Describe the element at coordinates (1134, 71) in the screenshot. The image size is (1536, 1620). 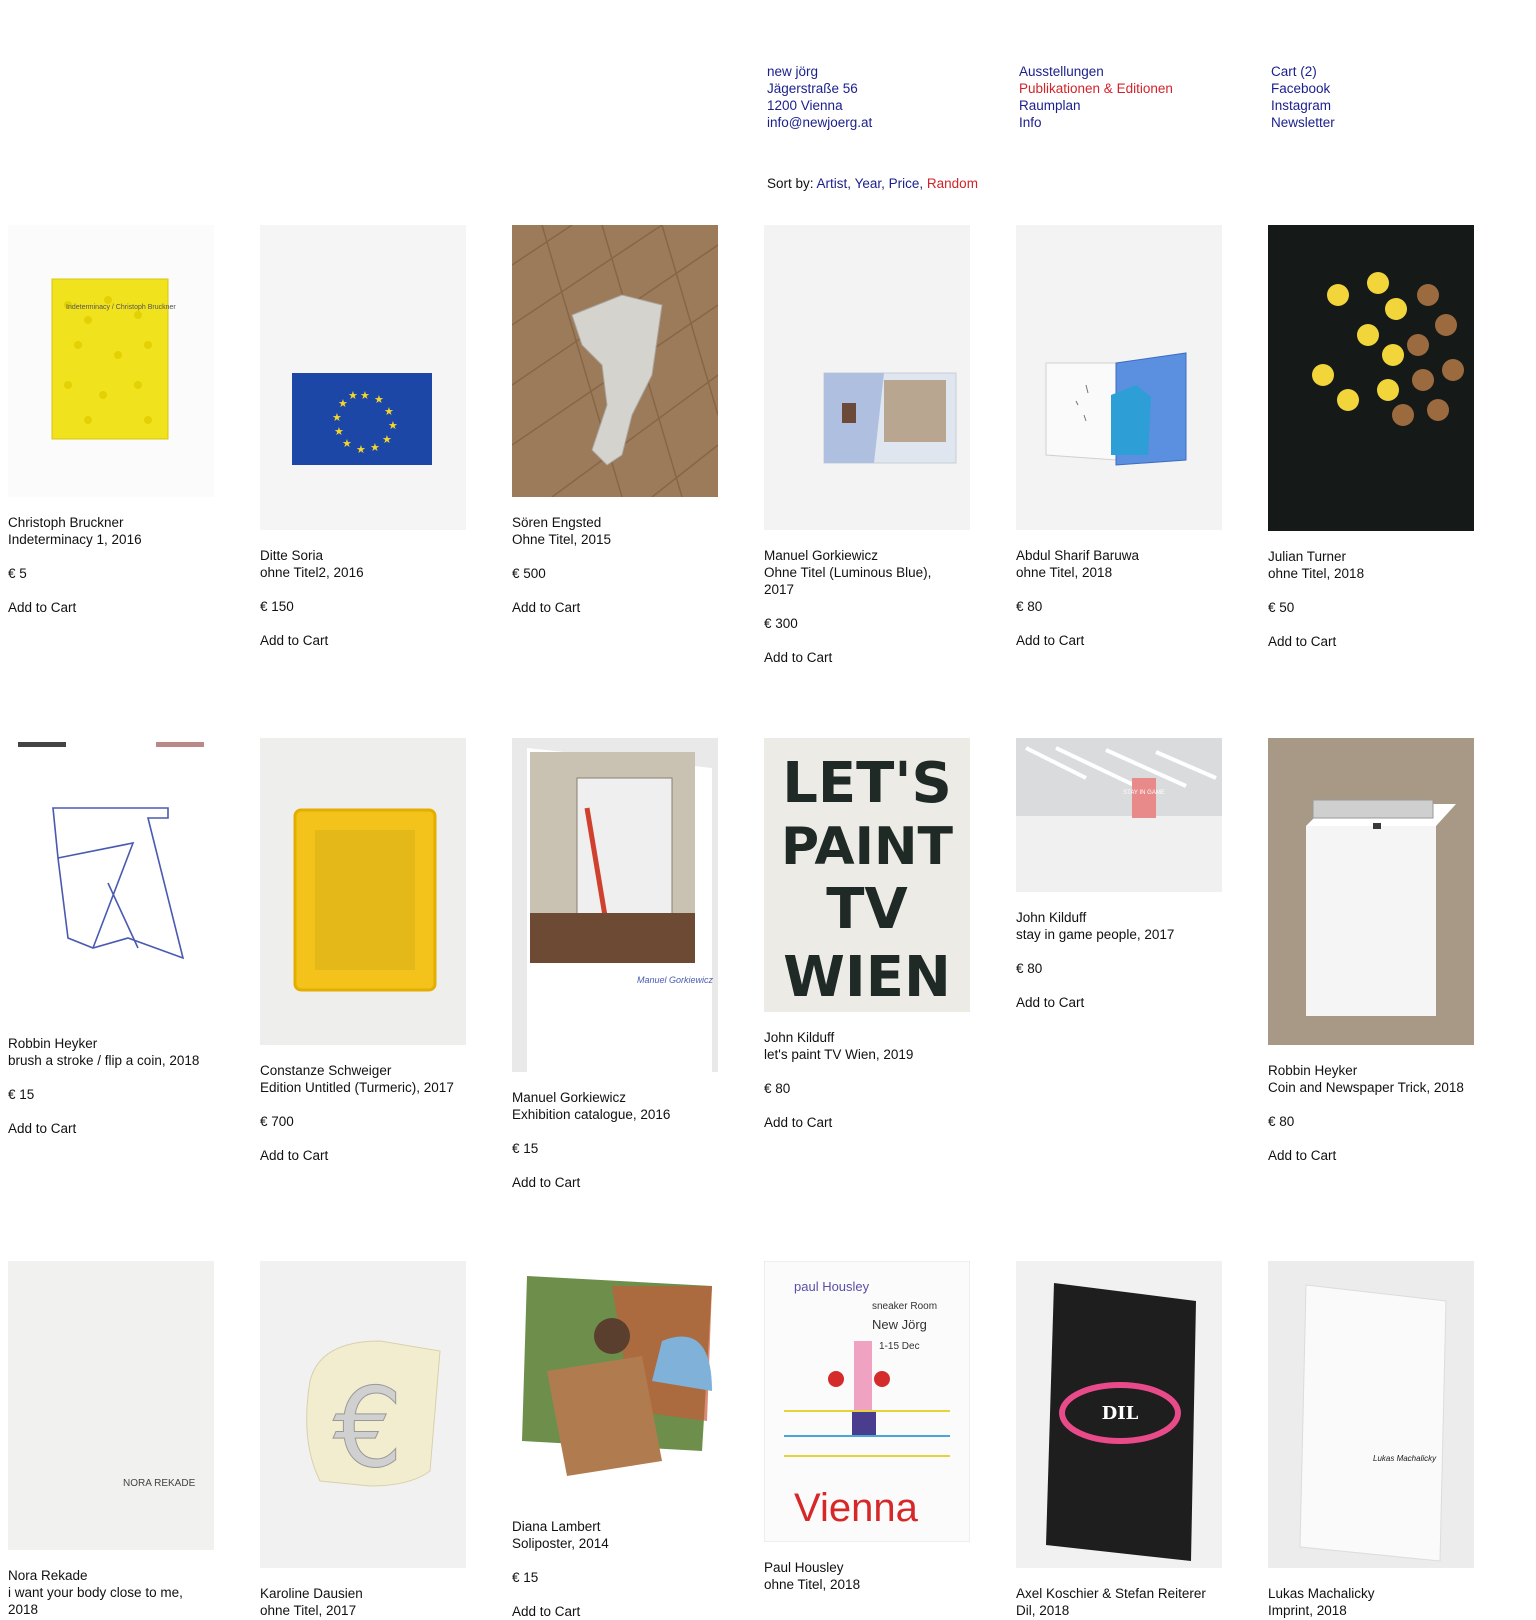
I see `nav-ausstellungen: Ausstellungen` at that location.